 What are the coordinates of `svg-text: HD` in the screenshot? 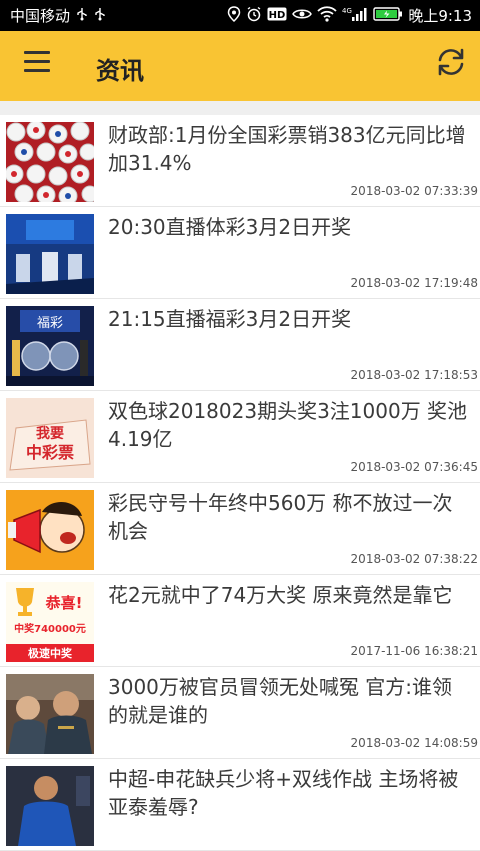 It's located at (277, 15).